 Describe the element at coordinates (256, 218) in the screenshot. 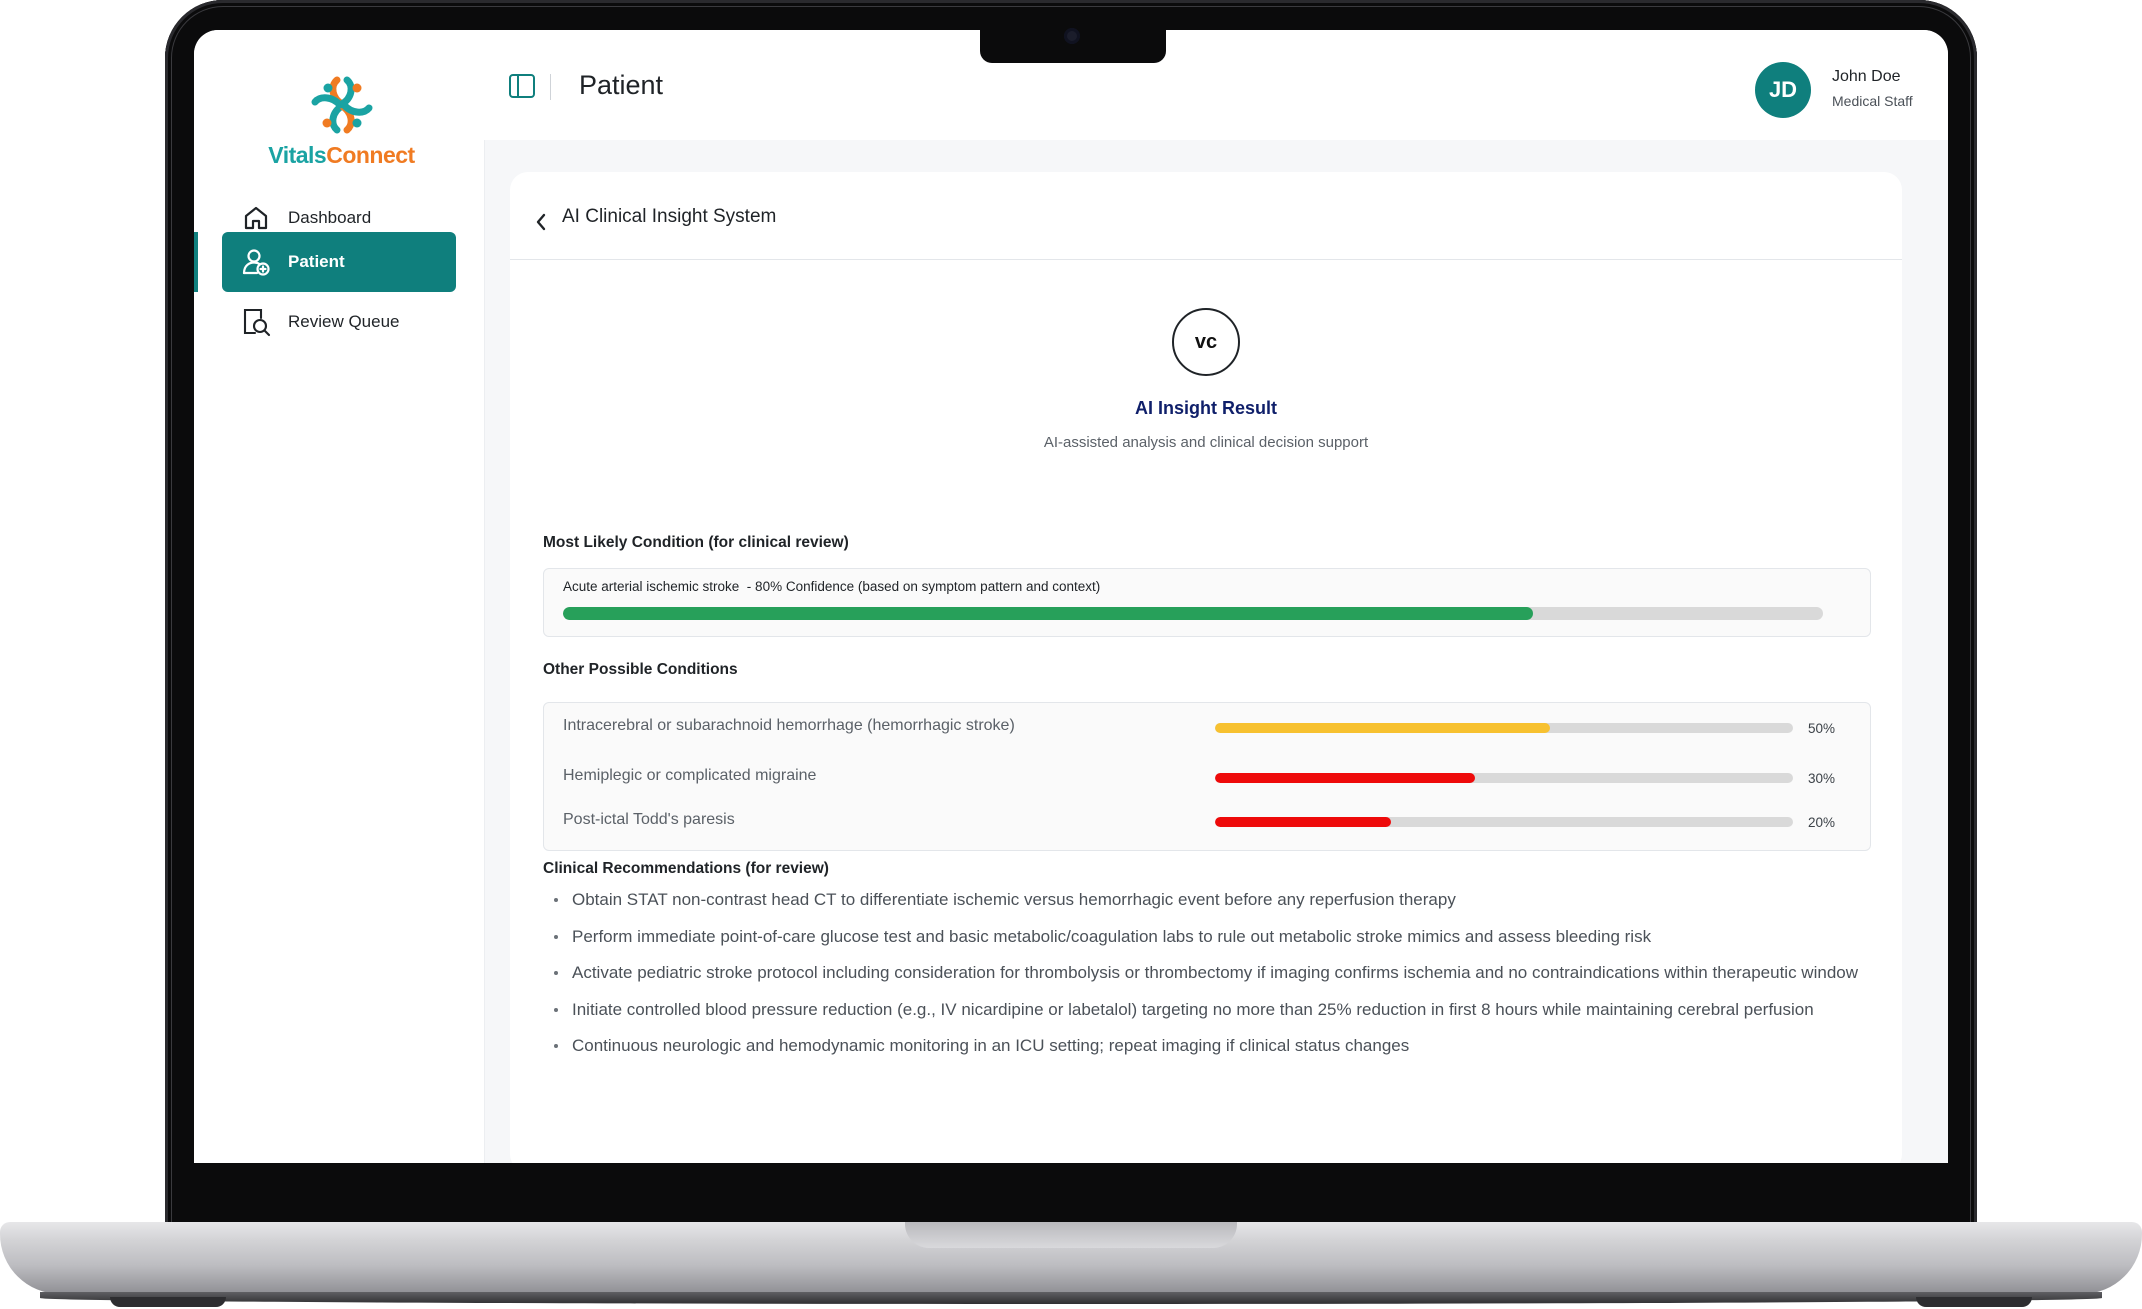

I see `home-icon` at that location.